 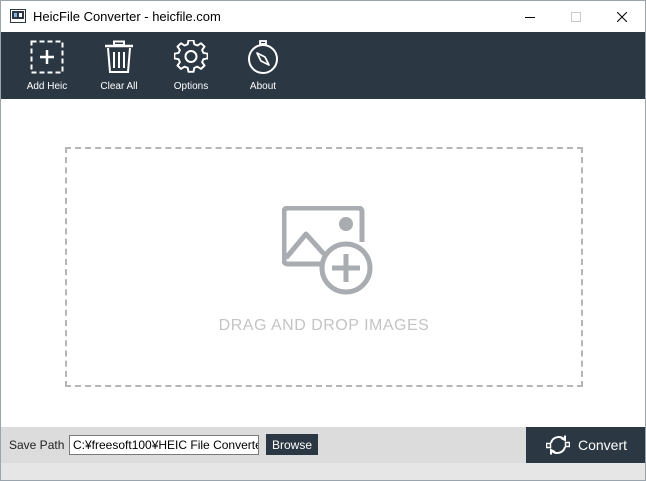 What do you see at coordinates (18, 16) in the screenshot?
I see `app-icon` at bounding box center [18, 16].